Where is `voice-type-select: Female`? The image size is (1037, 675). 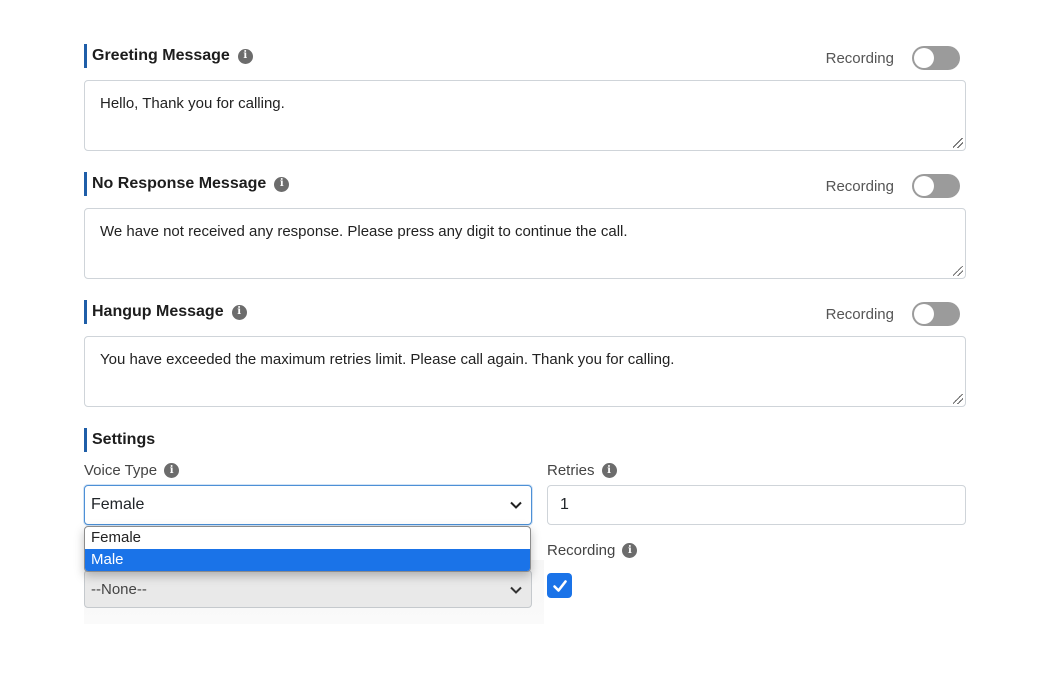 voice-type-select: Female is located at coordinates (308, 505).